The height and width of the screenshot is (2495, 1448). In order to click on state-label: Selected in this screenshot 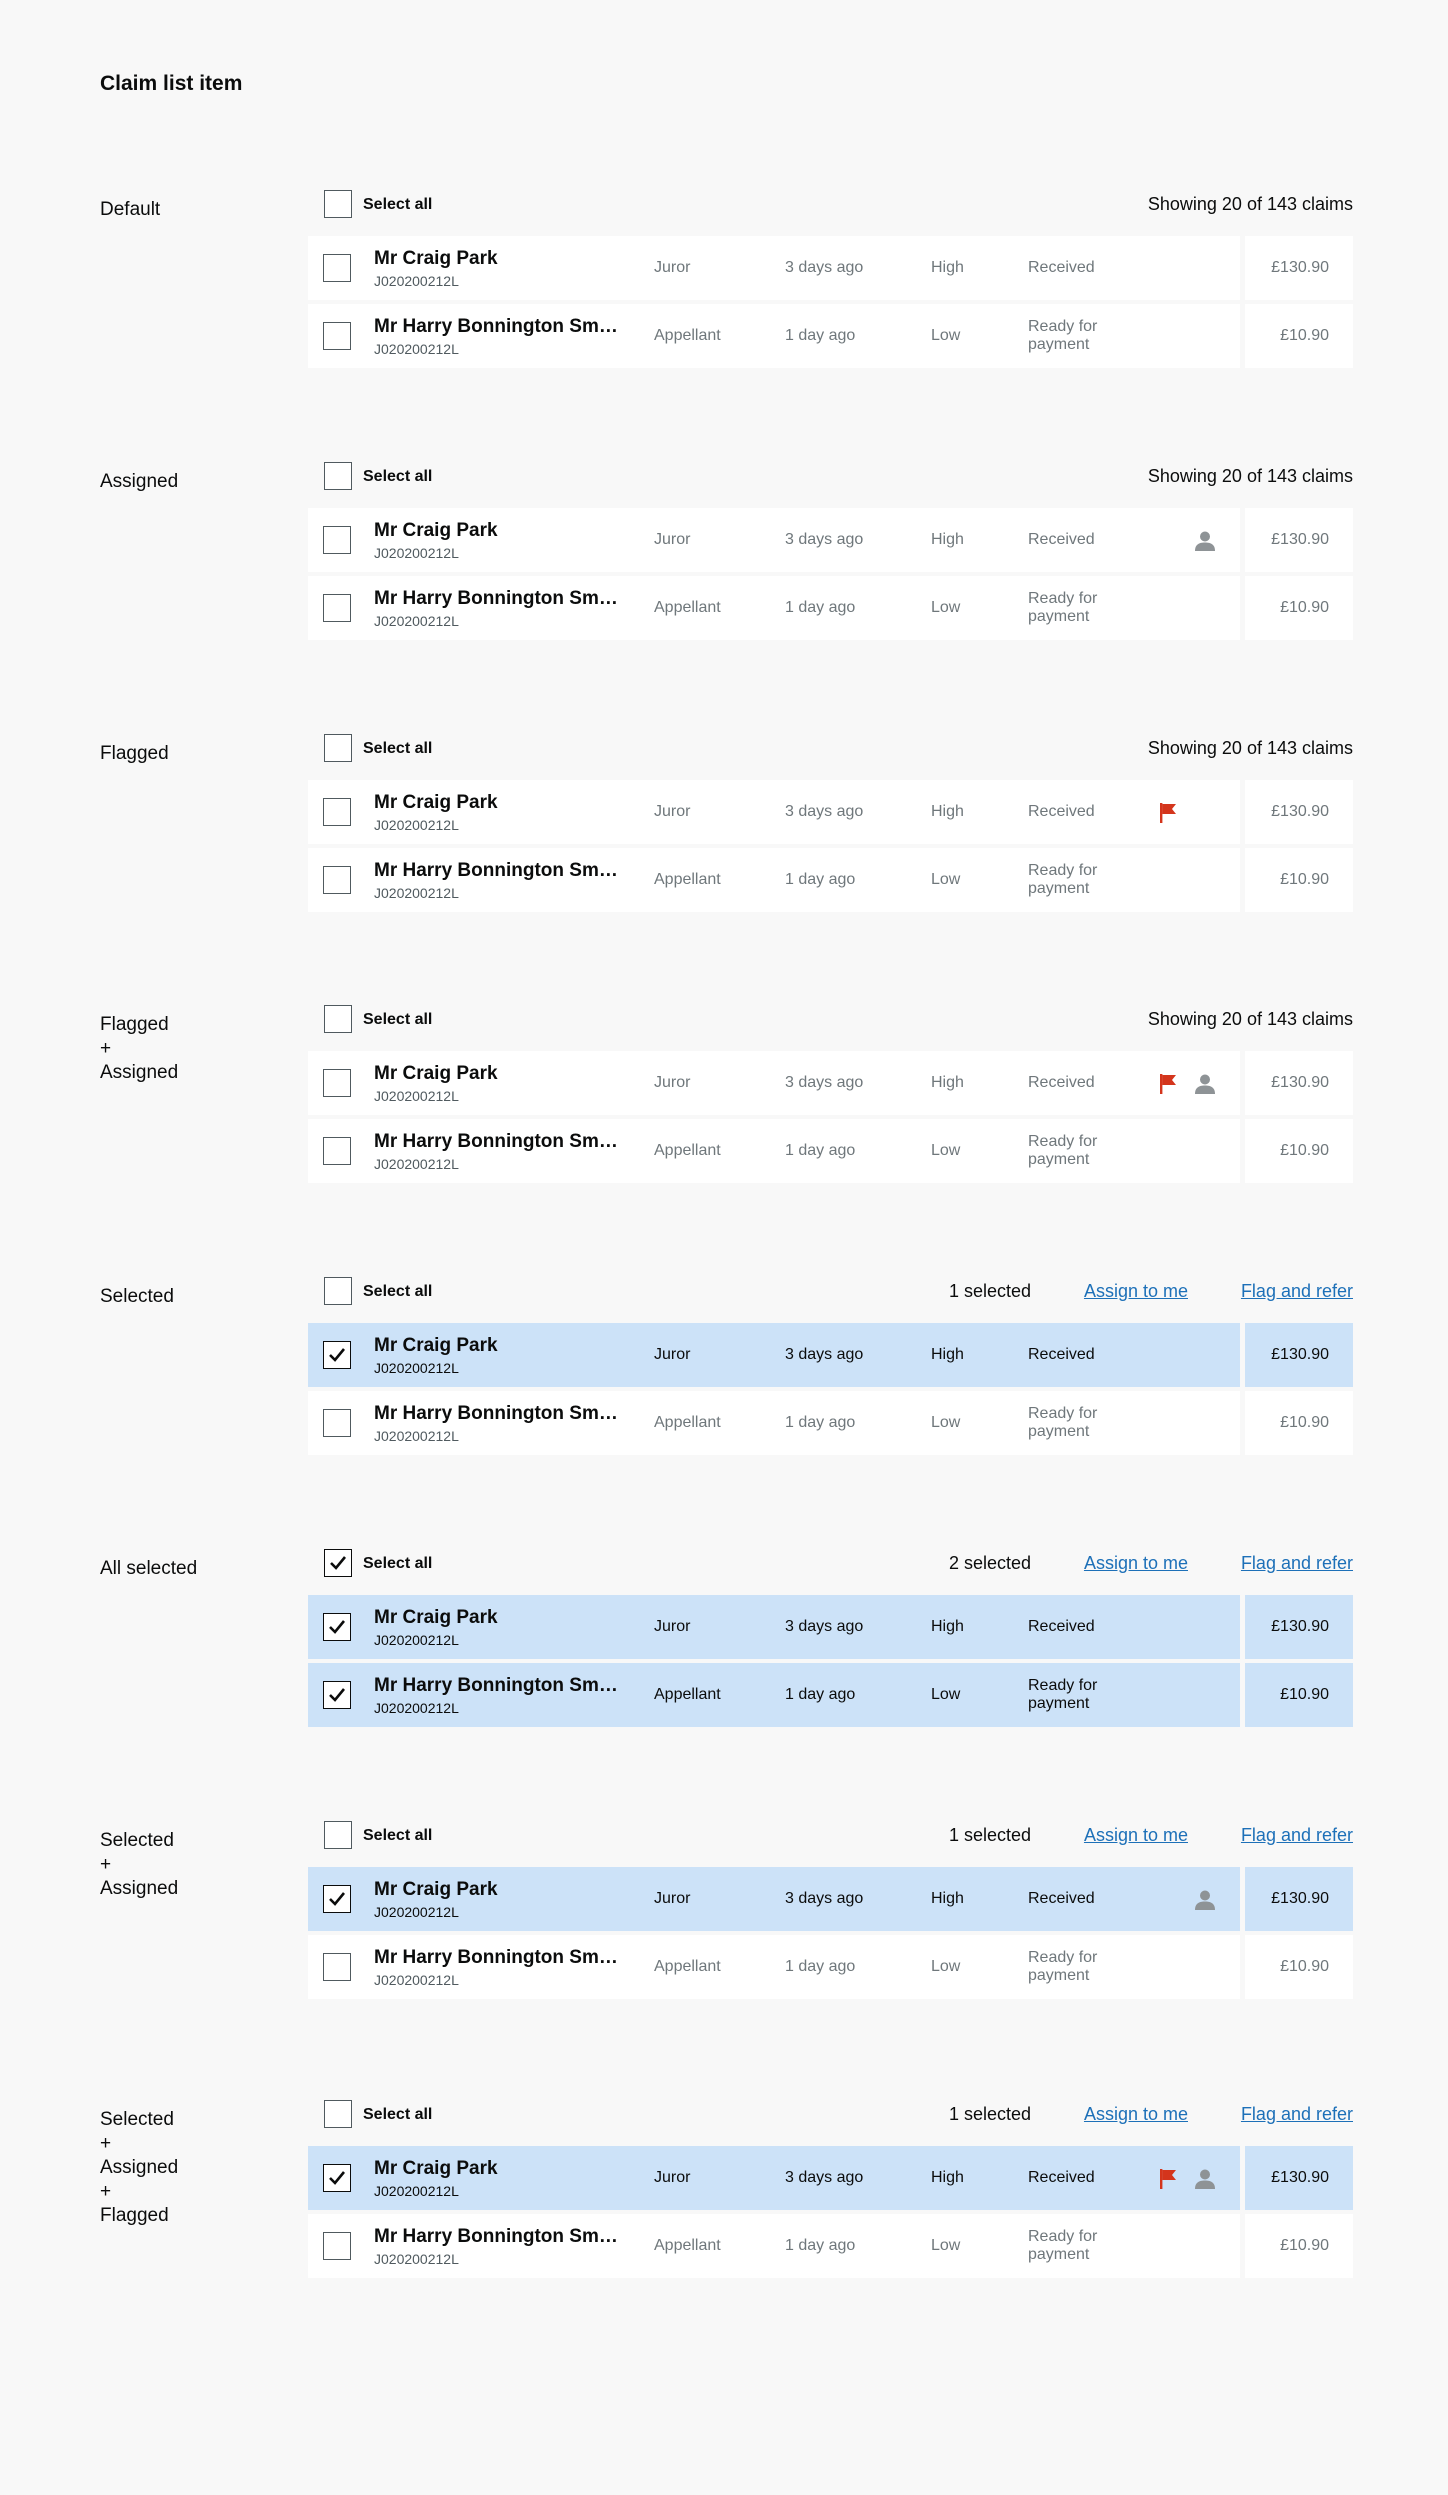, I will do `click(137, 1296)`.